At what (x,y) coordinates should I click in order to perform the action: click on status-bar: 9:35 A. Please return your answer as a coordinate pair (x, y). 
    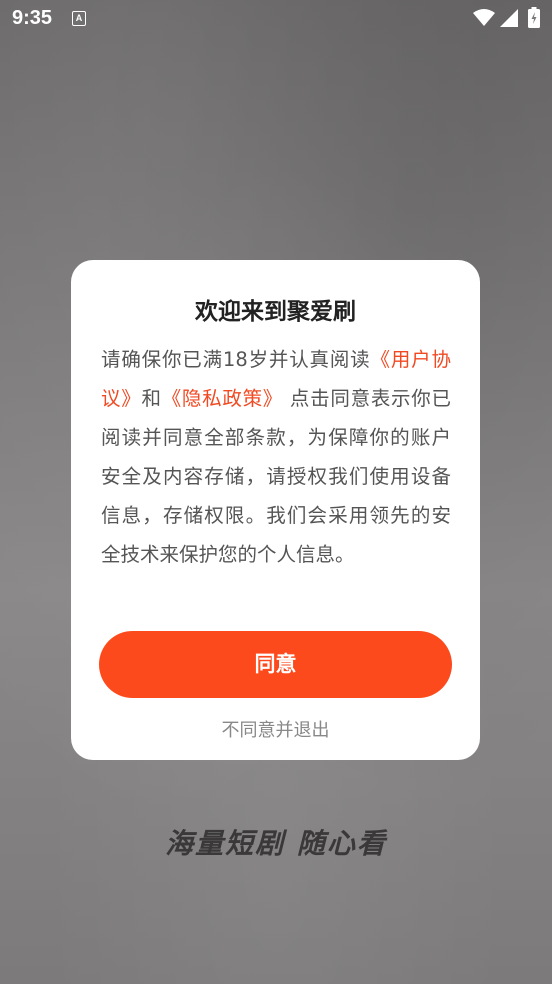
    Looking at the image, I should click on (276, 18).